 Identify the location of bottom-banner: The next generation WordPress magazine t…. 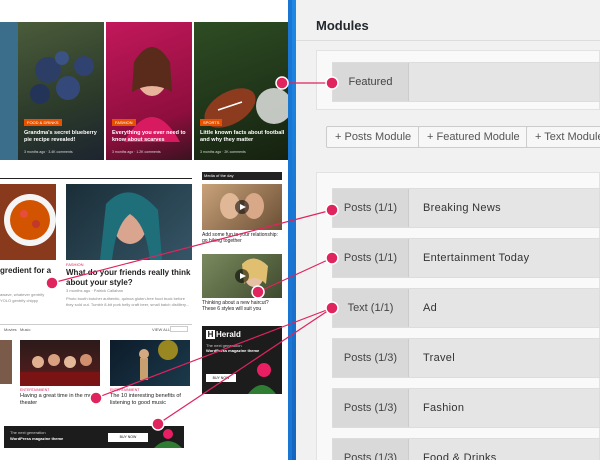
(94, 437).